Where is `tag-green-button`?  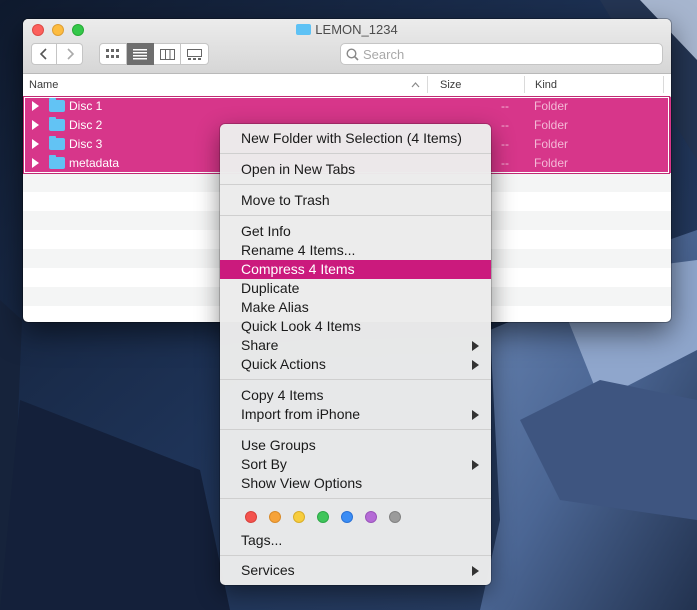
tag-green-button is located at coordinates (323, 517).